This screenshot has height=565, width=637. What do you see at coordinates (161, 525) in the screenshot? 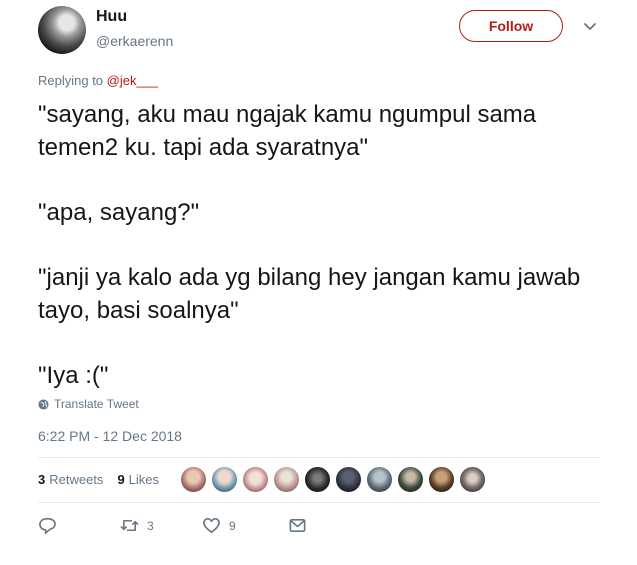
I see `retweet-button: 3` at bounding box center [161, 525].